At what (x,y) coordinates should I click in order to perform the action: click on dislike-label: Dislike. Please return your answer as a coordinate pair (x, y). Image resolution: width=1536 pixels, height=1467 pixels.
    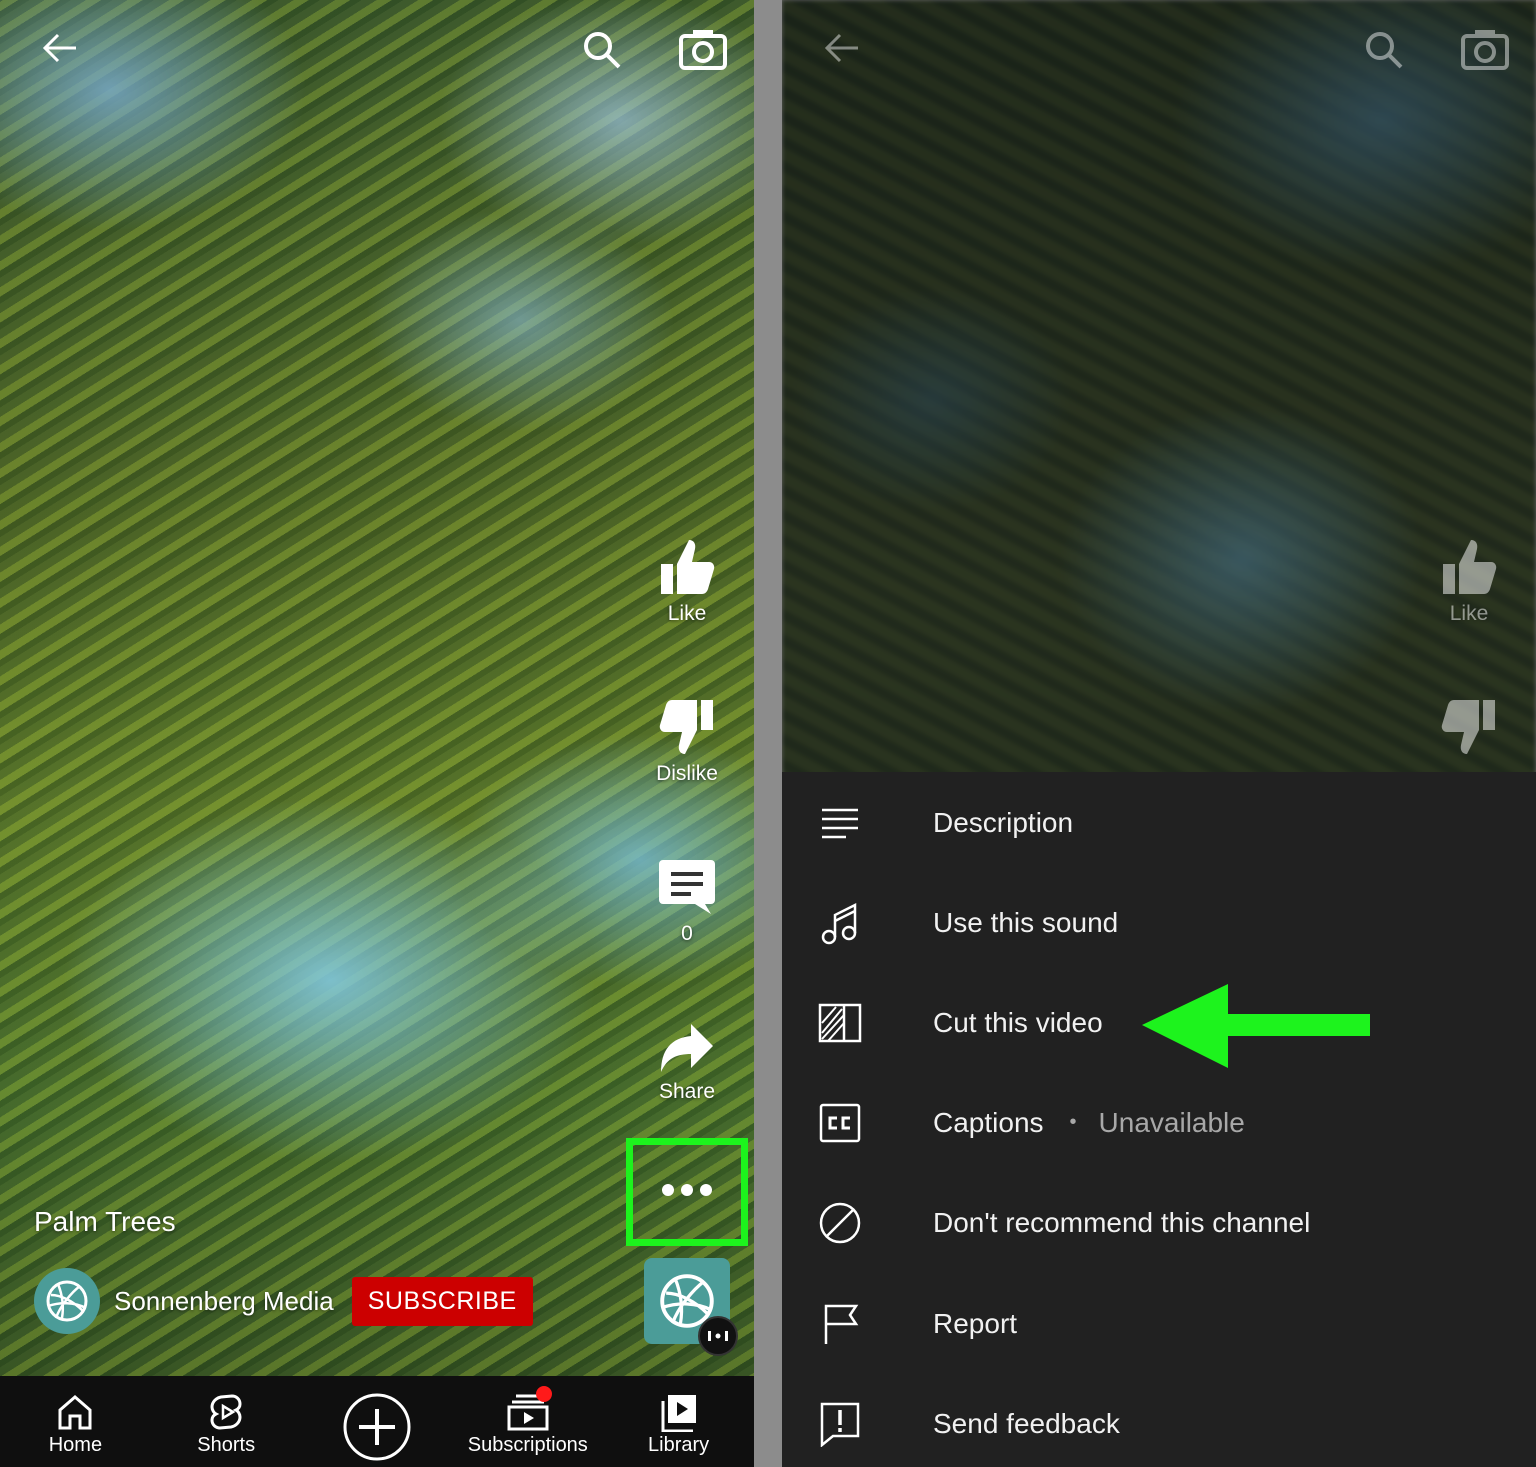
    Looking at the image, I should click on (687, 773).